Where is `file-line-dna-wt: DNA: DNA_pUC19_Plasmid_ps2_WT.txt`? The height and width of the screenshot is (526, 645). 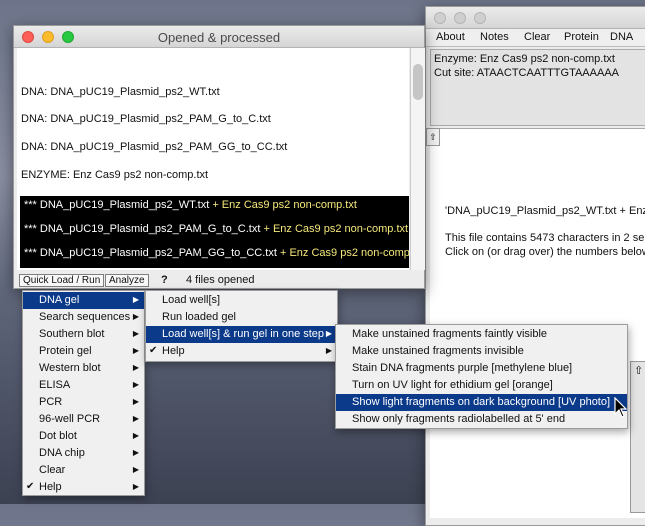
file-line-dna-wt: DNA: DNA_pUC19_Plasmid_ps2_WT.txt is located at coordinates (120, 92).